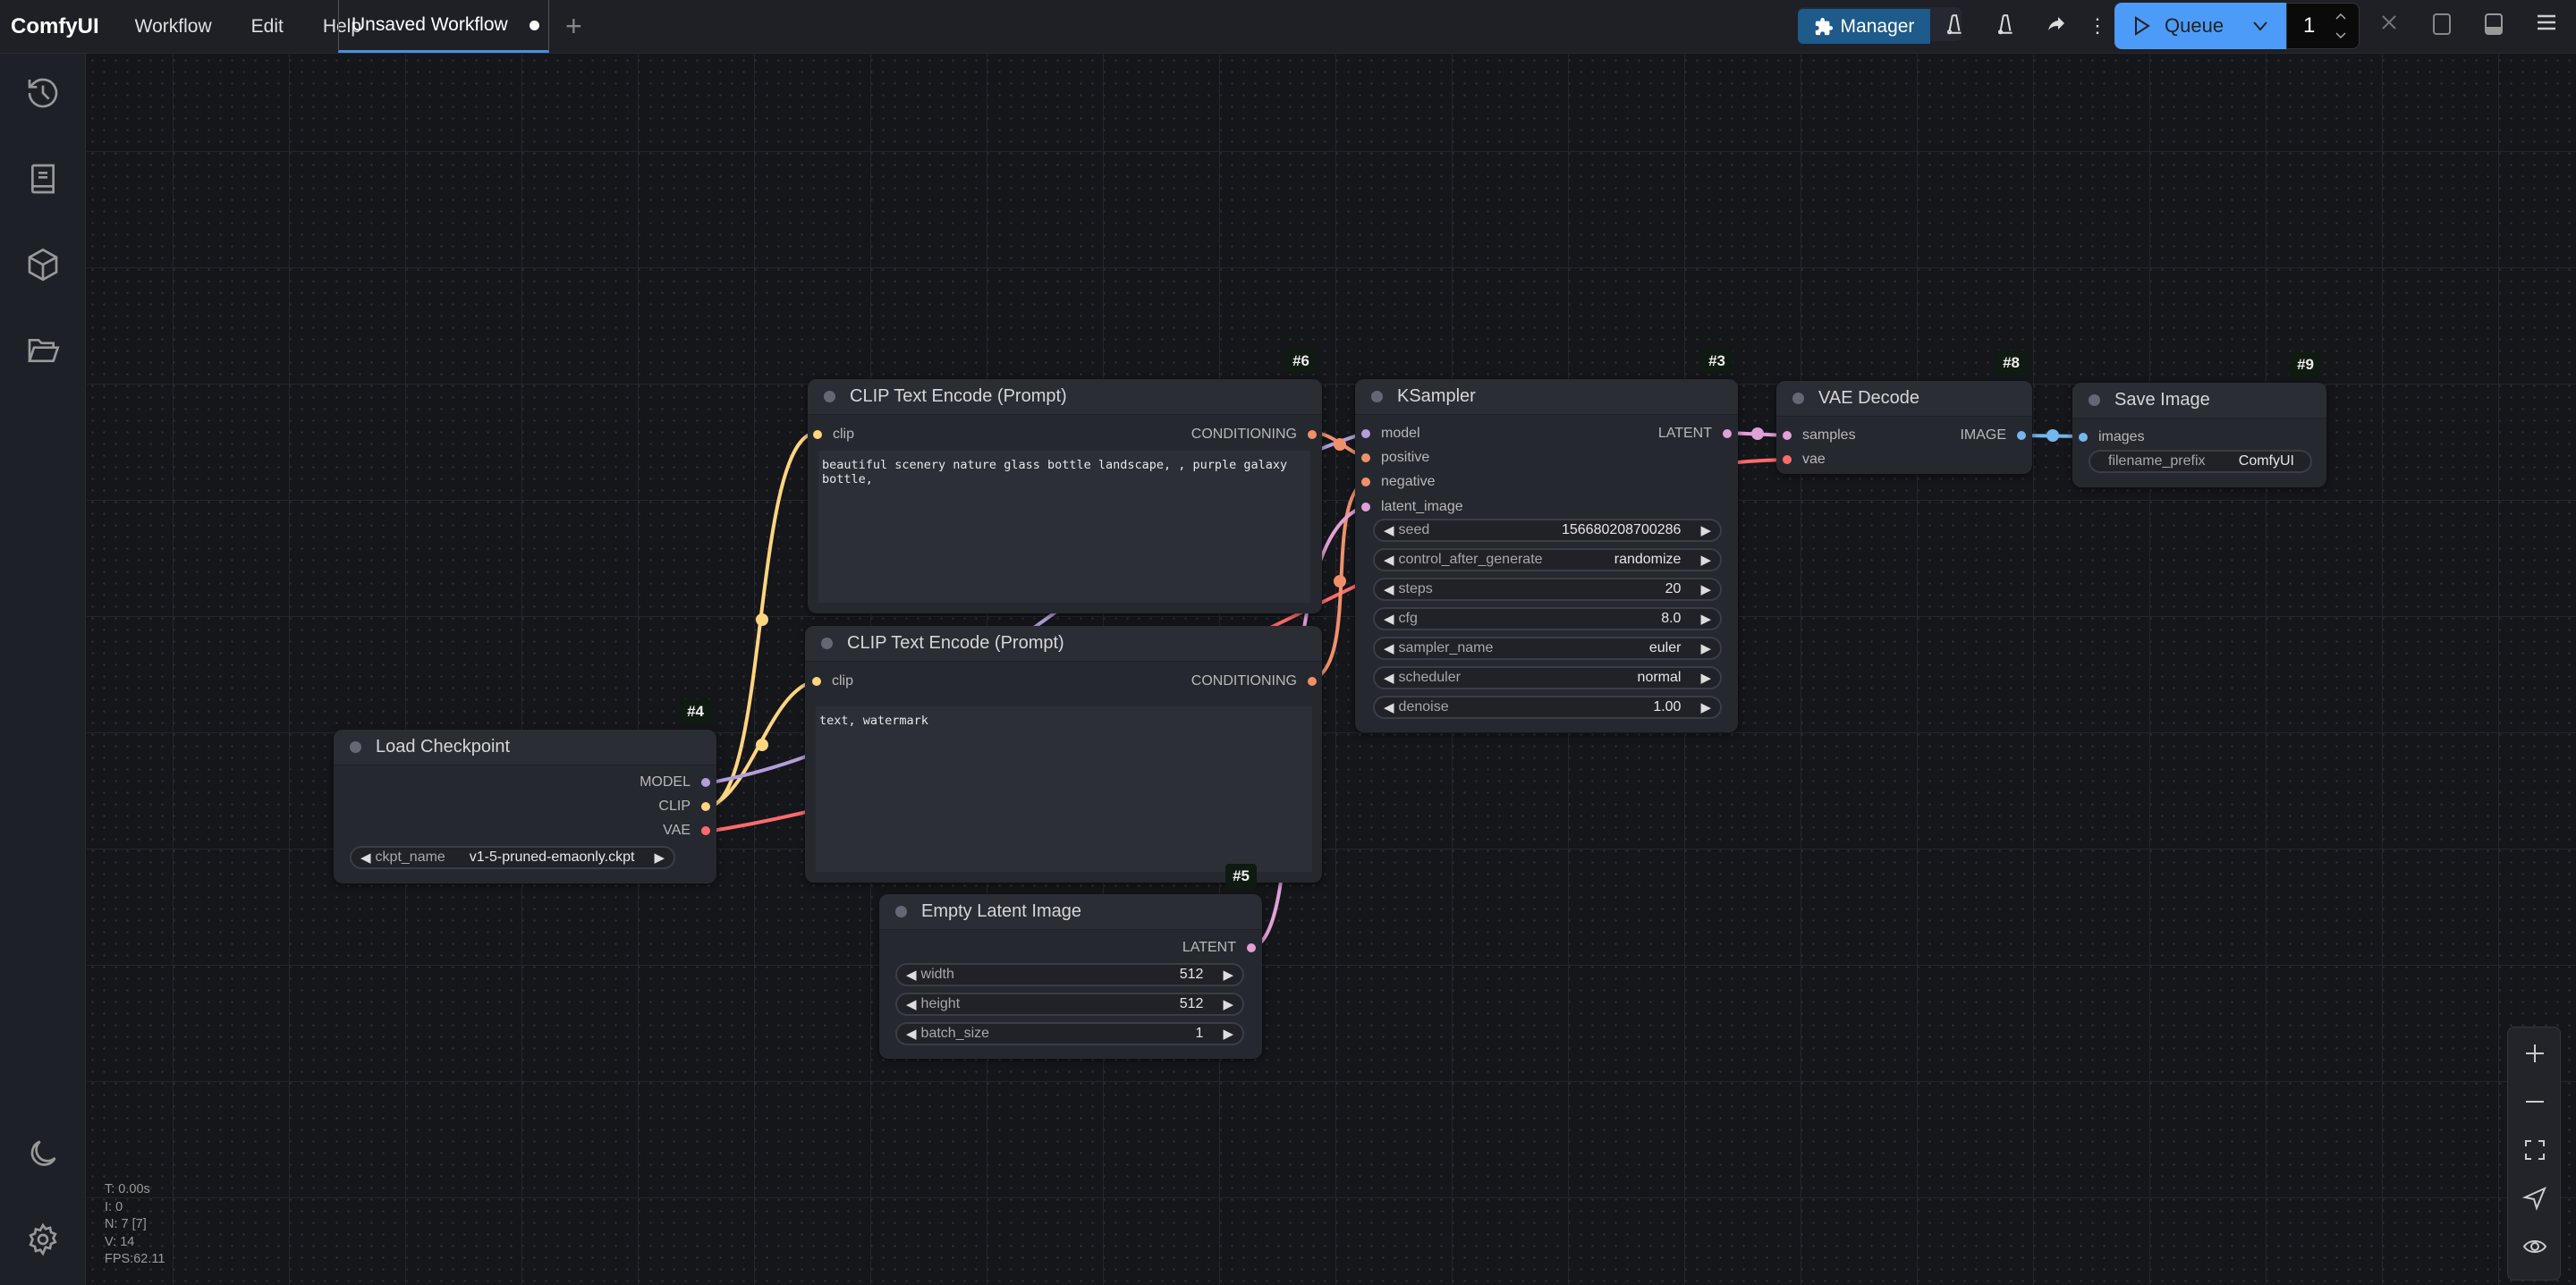 This screenshot has height=1285, width=2576. I want to click on widget-denoise: ◀ denoise 1.00 ▶, so click(1547, 708).